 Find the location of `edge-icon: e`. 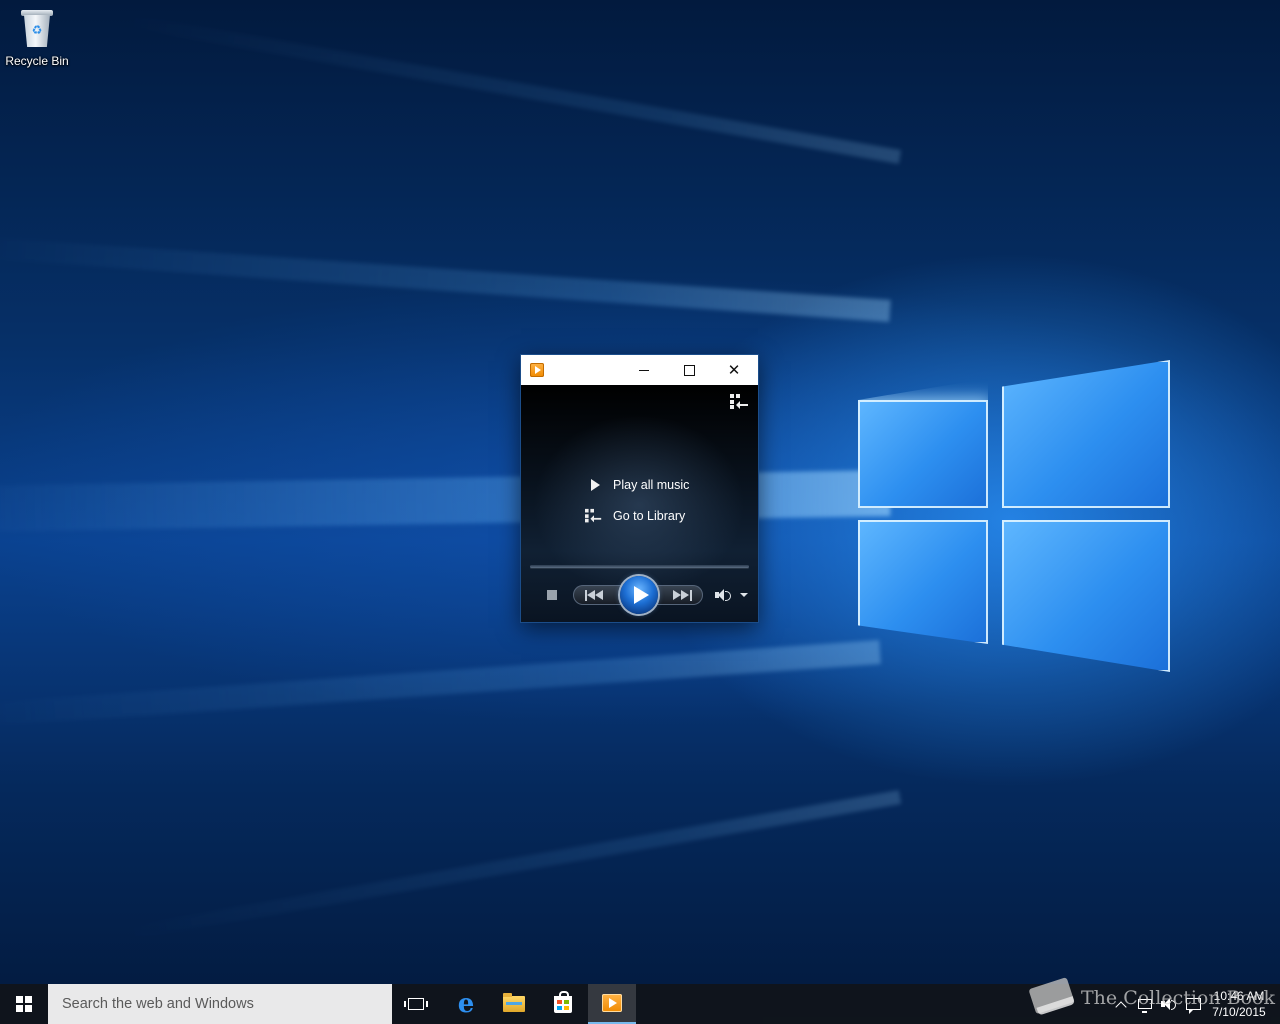

edge-icon: e is located at coordinates (466, 1004).